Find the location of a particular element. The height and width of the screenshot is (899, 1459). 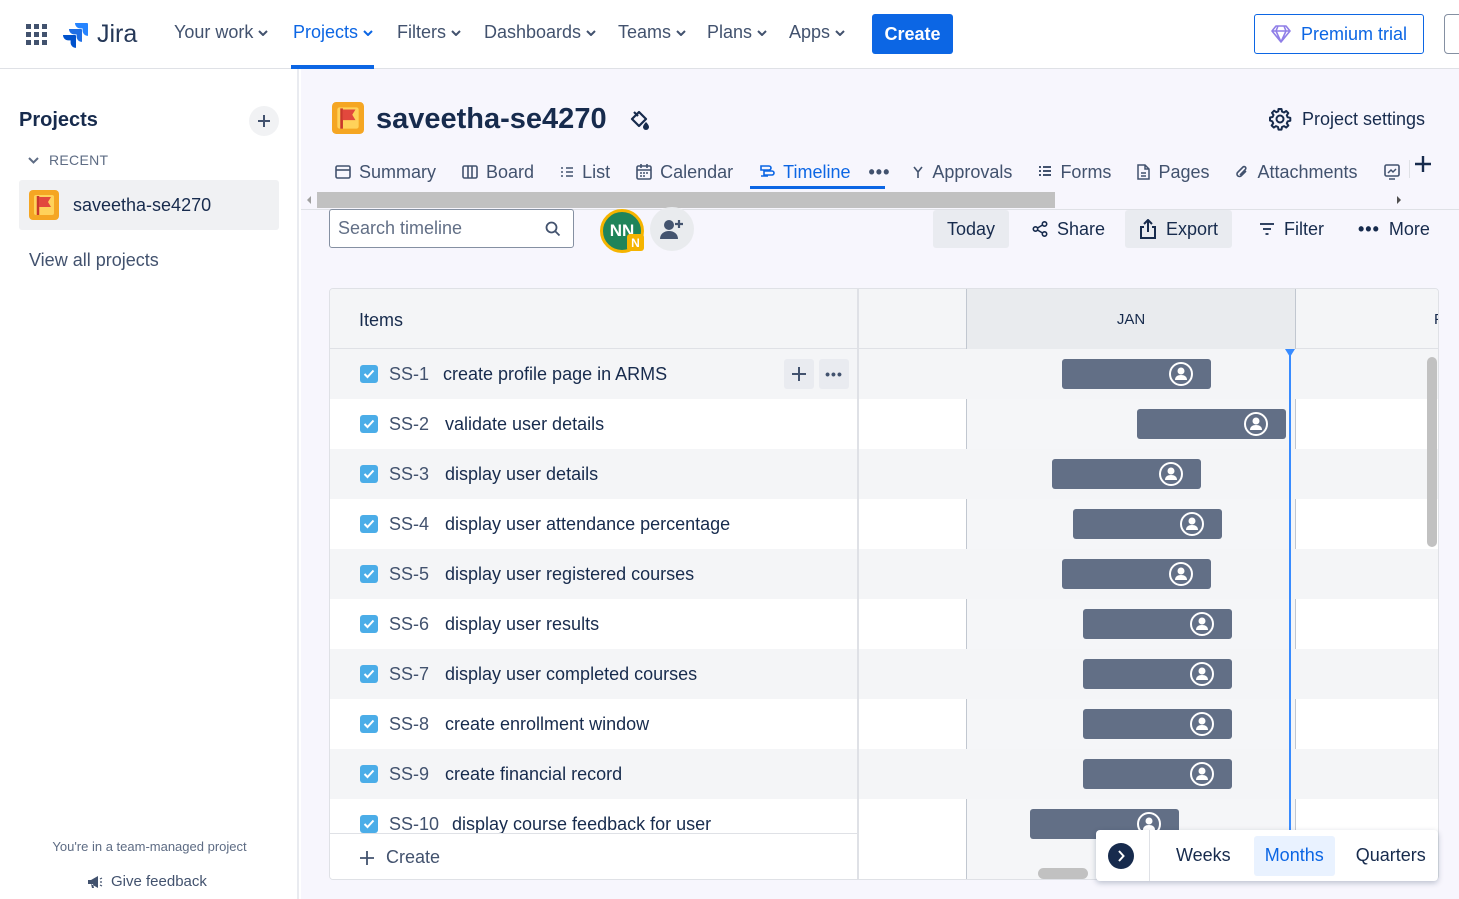

today-button: Today is located at coordinates (971, 229).